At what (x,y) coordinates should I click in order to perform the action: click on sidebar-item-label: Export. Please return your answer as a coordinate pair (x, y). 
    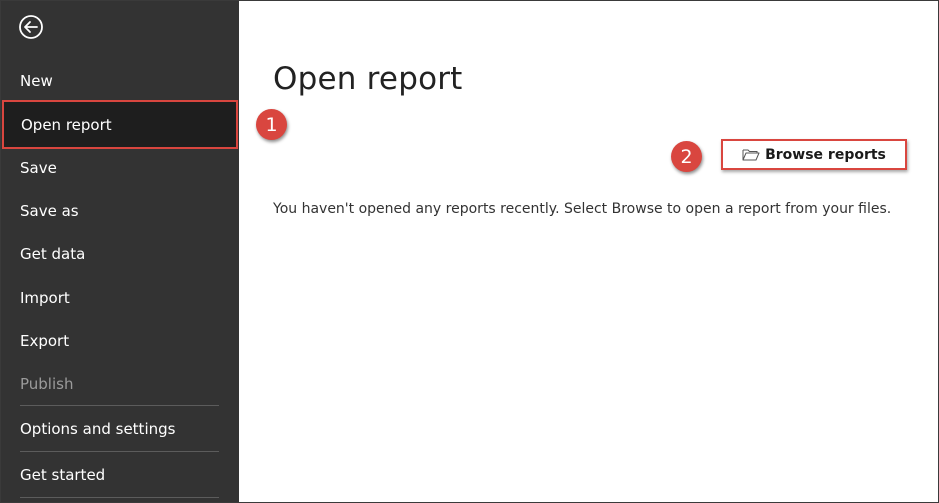
    Looking at the image, I should click on (45, 341).